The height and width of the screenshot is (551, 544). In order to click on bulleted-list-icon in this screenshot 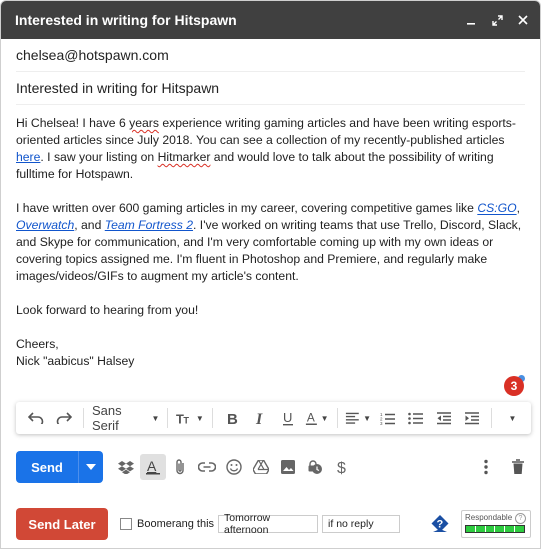, I will do `click(416, 418)`.